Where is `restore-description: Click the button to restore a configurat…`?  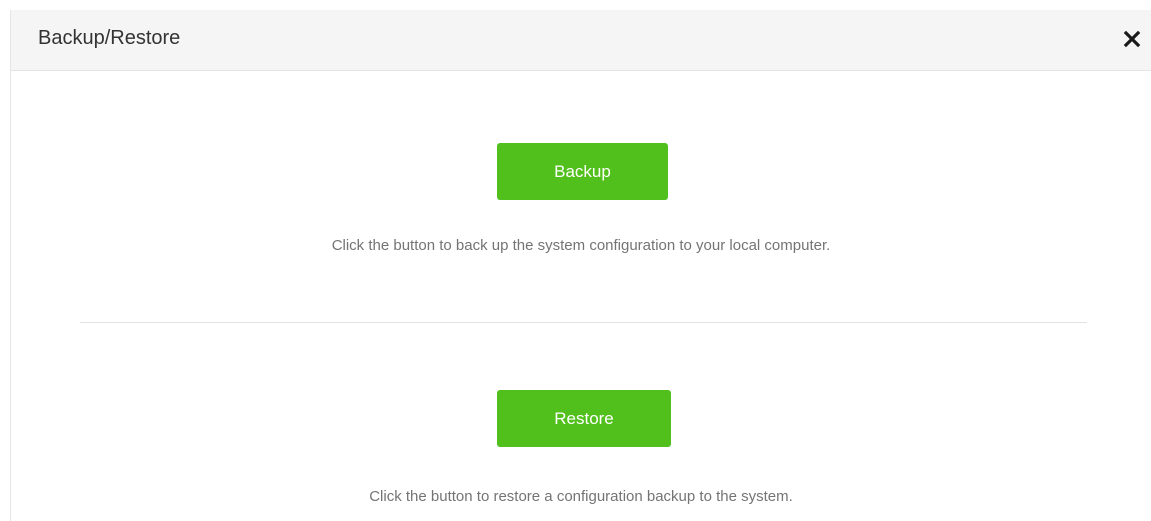 restore-description: Click the button to restore a configurat… is located at coordinates (581, 496).